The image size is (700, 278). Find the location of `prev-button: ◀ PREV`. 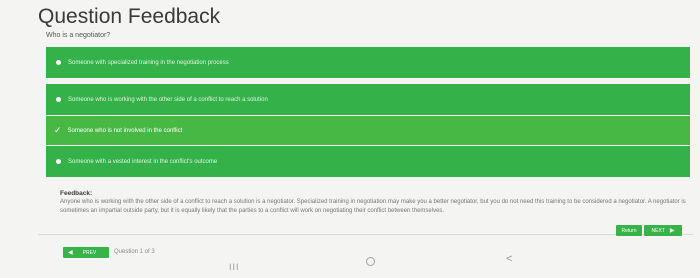

prev-button: ◀ PREV is located at coordinates (86, 252).